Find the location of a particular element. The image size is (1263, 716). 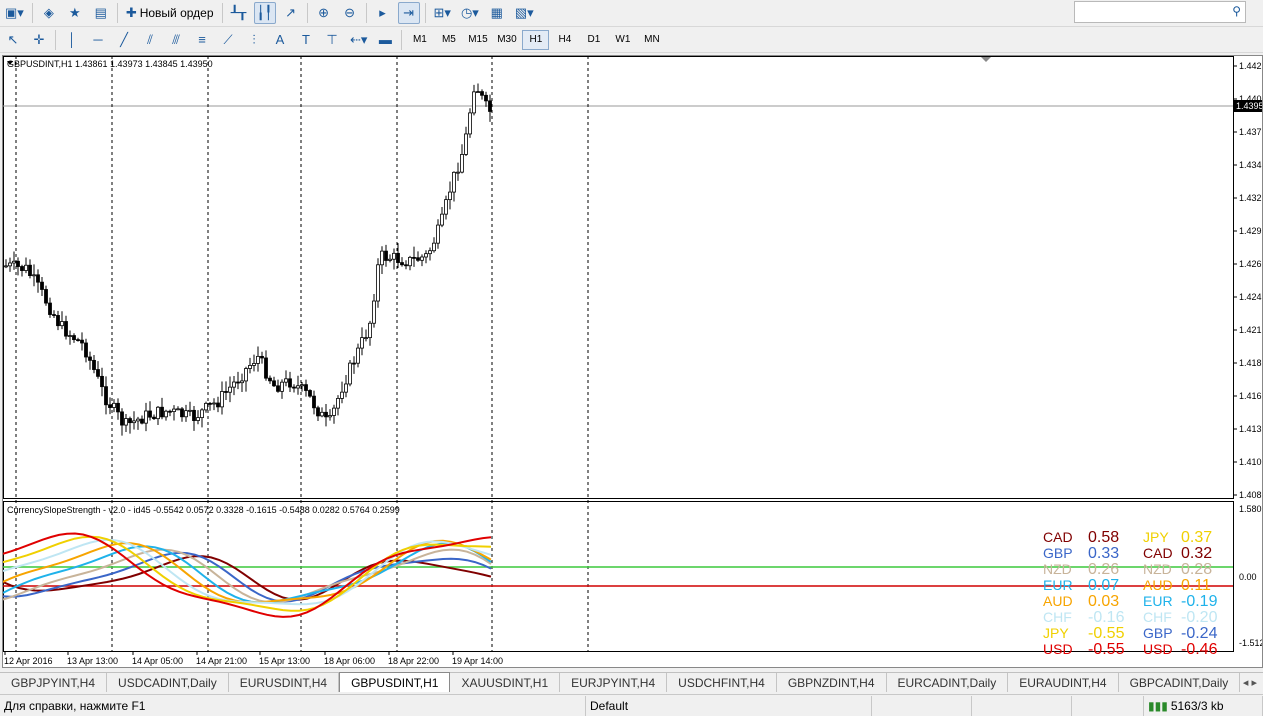

connection-icon: ▮▮▮ is located at coordinates (1158, 705).